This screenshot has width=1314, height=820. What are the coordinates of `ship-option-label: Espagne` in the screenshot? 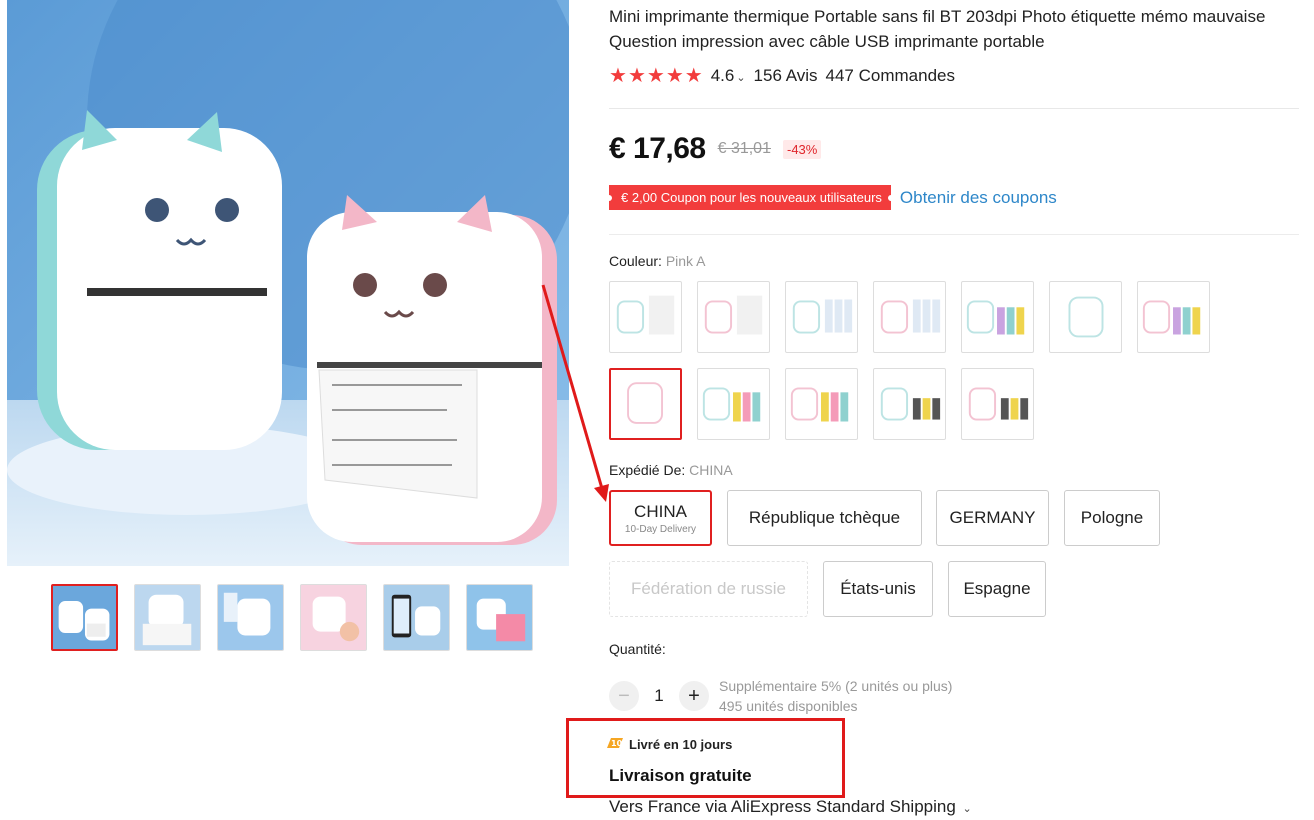 It's located at (997, 588).